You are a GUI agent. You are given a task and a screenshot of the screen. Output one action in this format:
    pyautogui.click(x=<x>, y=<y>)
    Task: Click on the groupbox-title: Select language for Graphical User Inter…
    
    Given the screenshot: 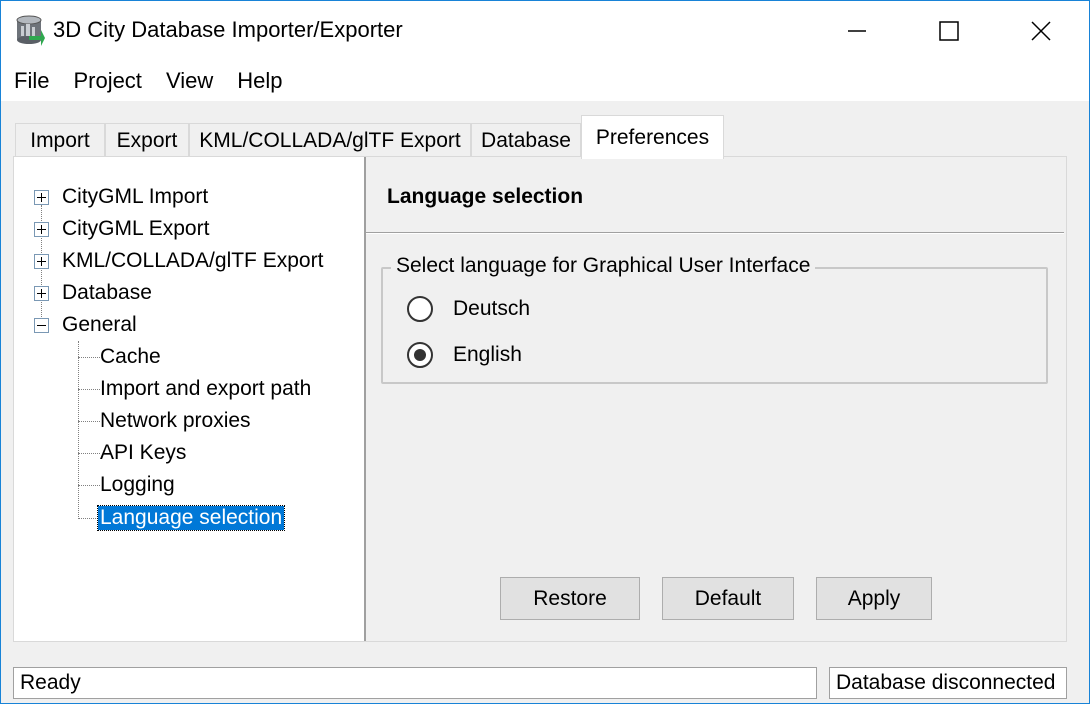 What is the action you would take?
    pyautogui.click(x=603, y=266)
    